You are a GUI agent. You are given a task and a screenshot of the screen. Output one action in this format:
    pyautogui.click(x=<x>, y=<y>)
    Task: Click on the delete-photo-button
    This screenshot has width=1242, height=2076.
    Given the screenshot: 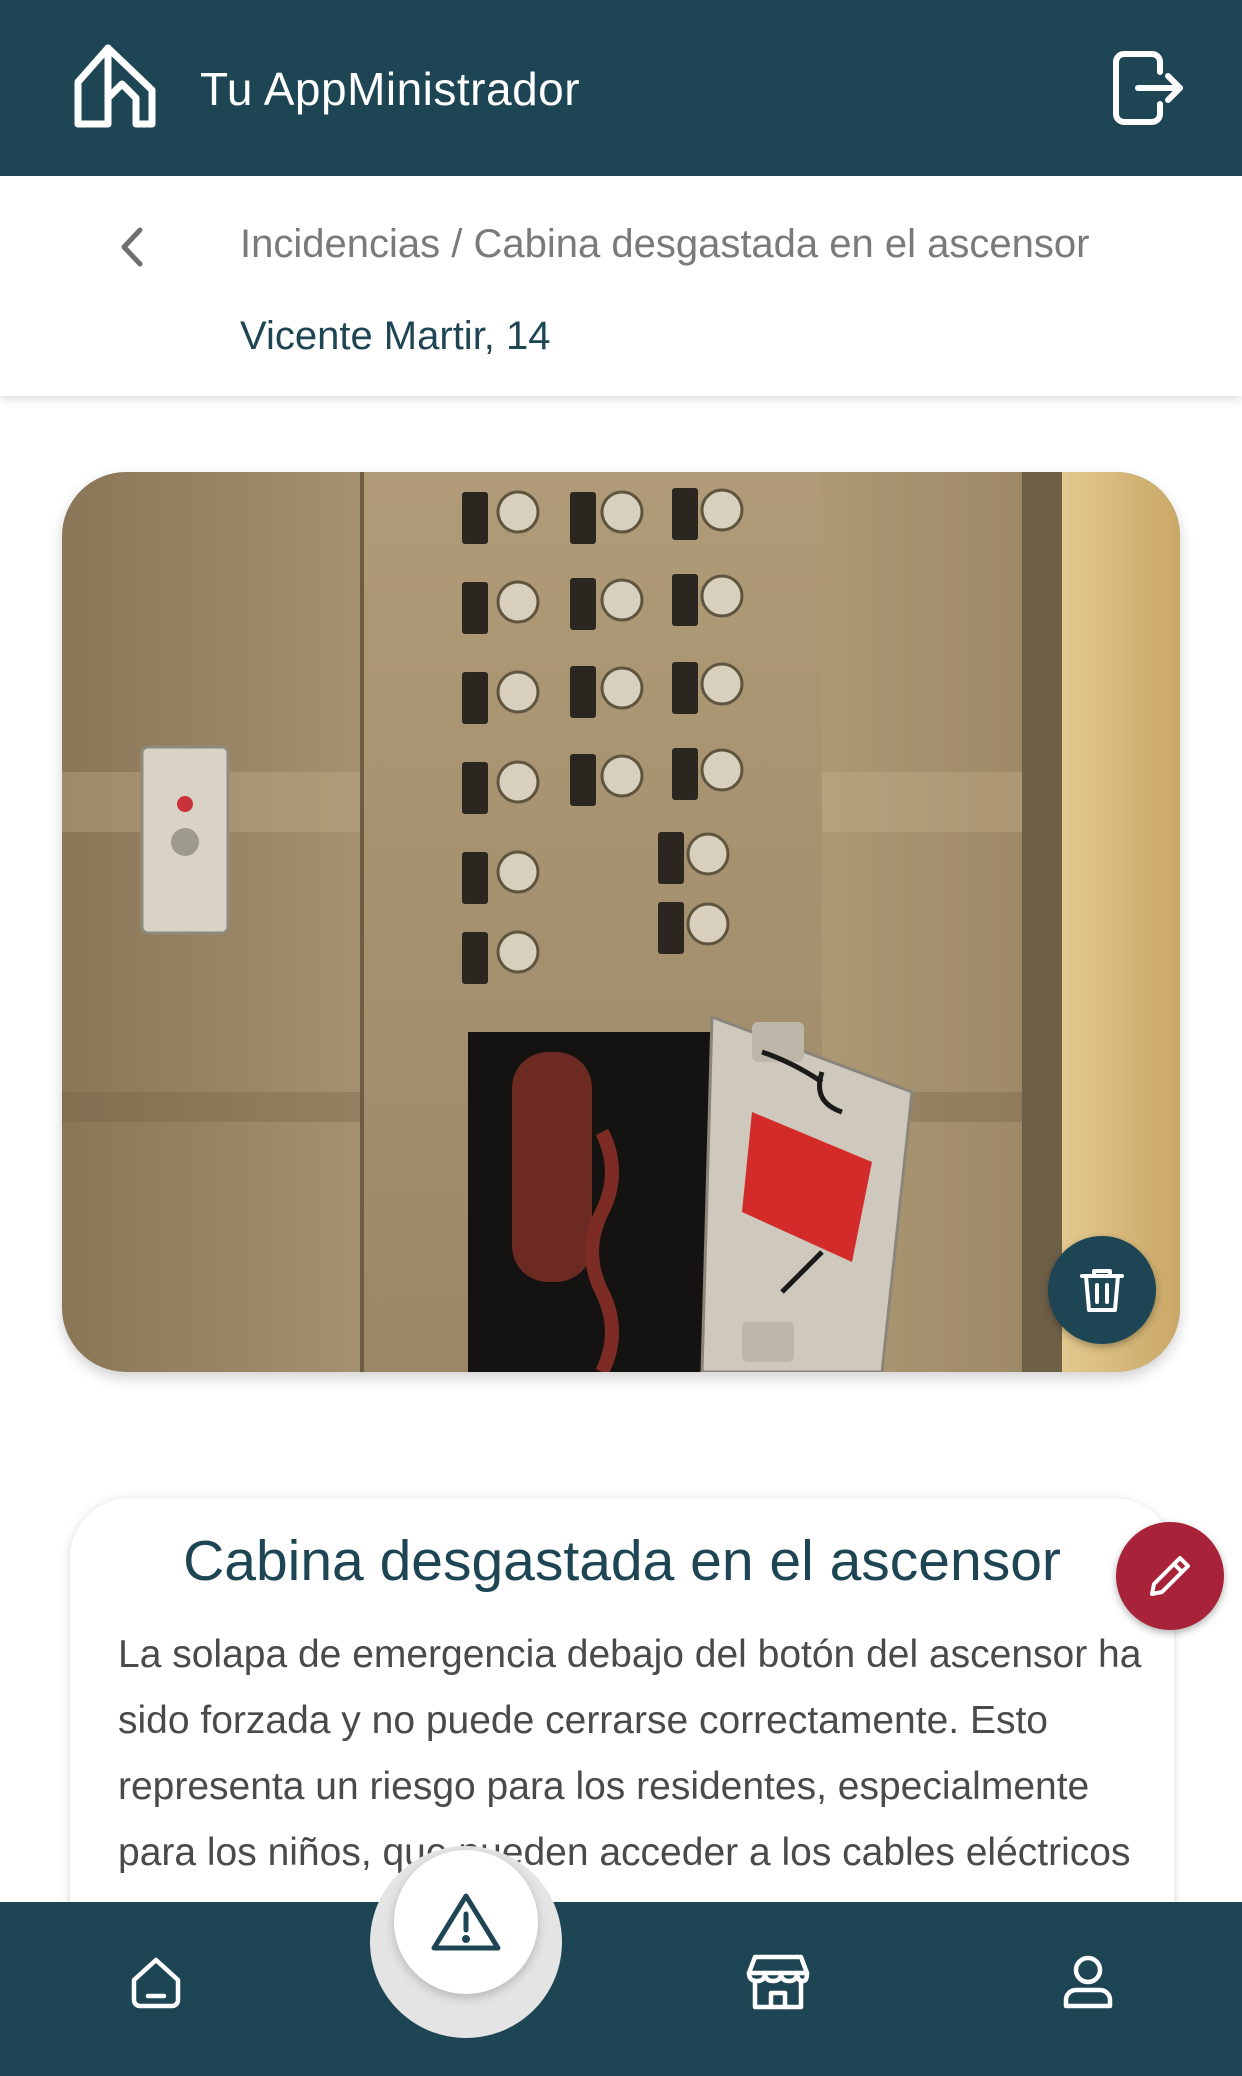 What is the action you would take?
    pyautogui.click(x=1102, y=1290)
    